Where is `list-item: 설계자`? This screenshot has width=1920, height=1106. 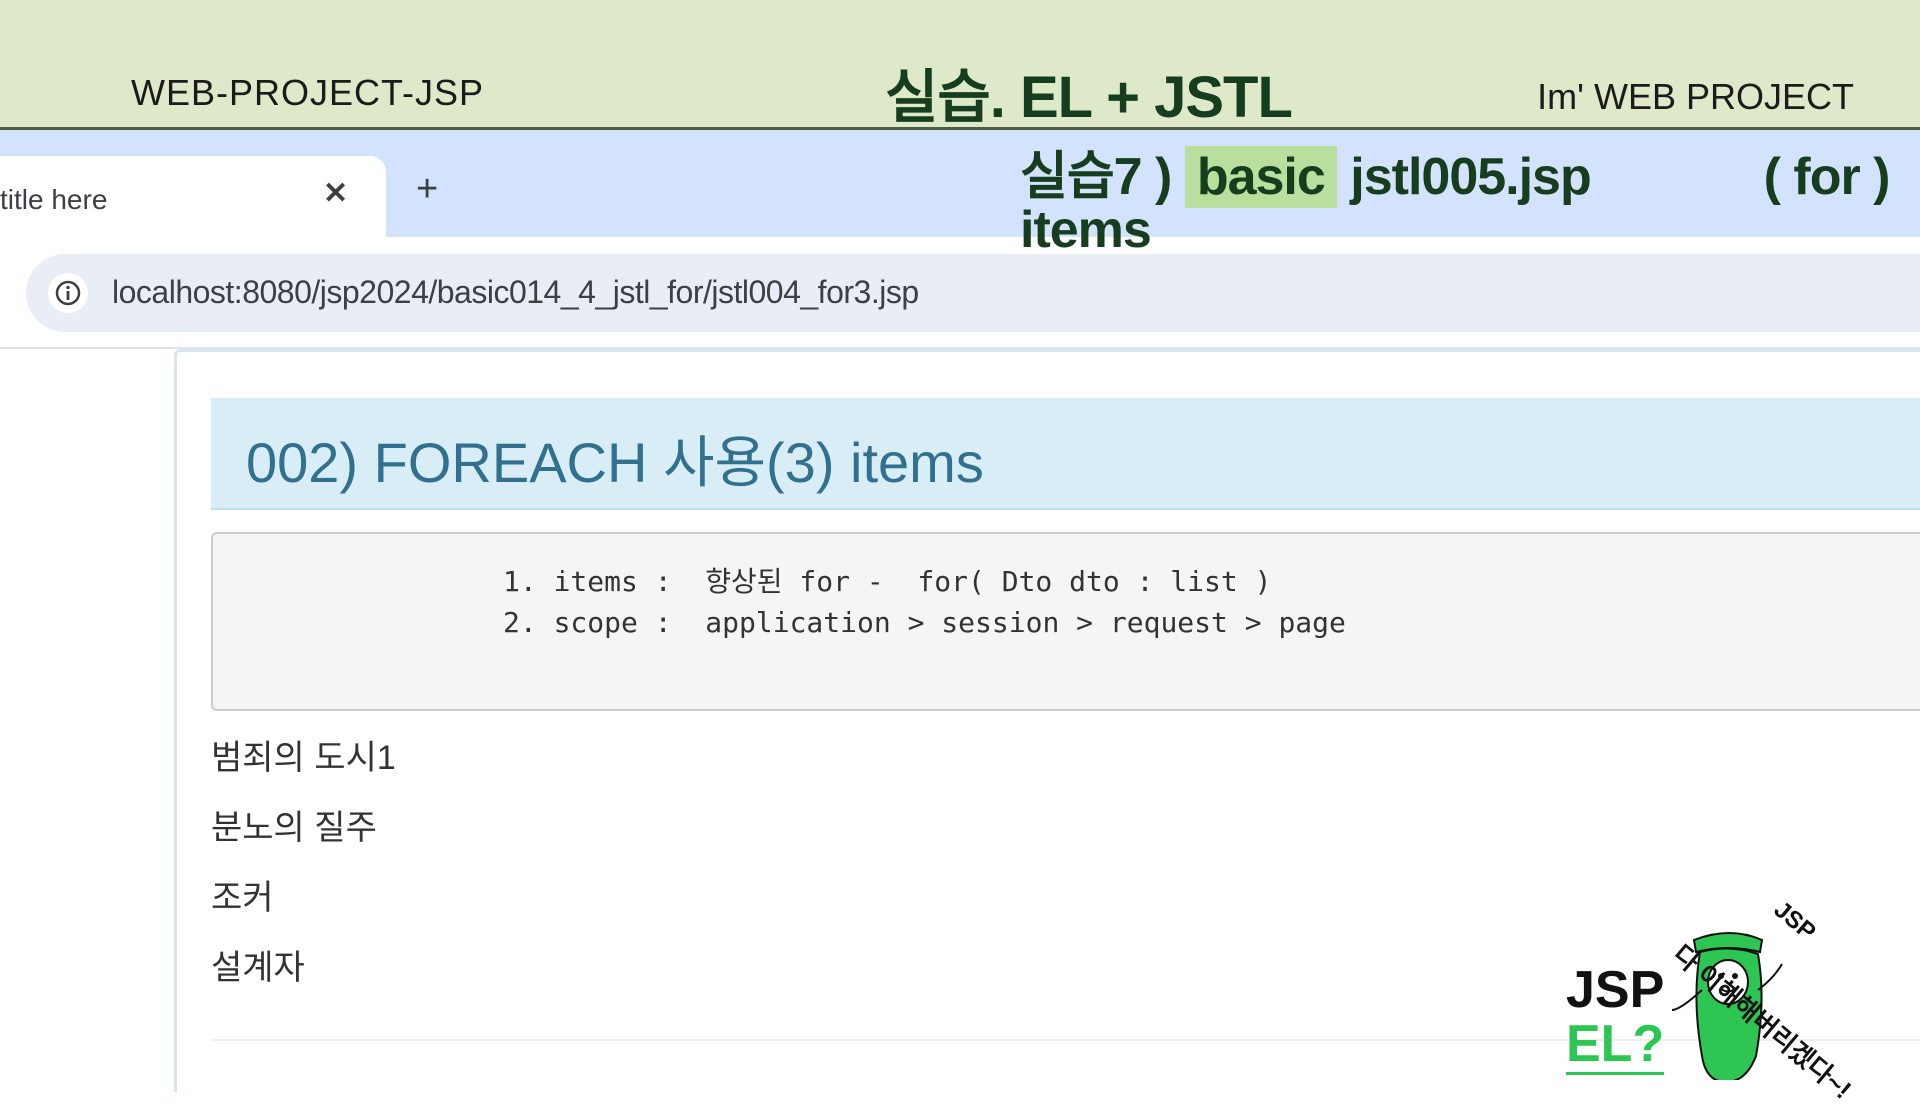 list-item: 설계자 is located at coordinates (258, 968).